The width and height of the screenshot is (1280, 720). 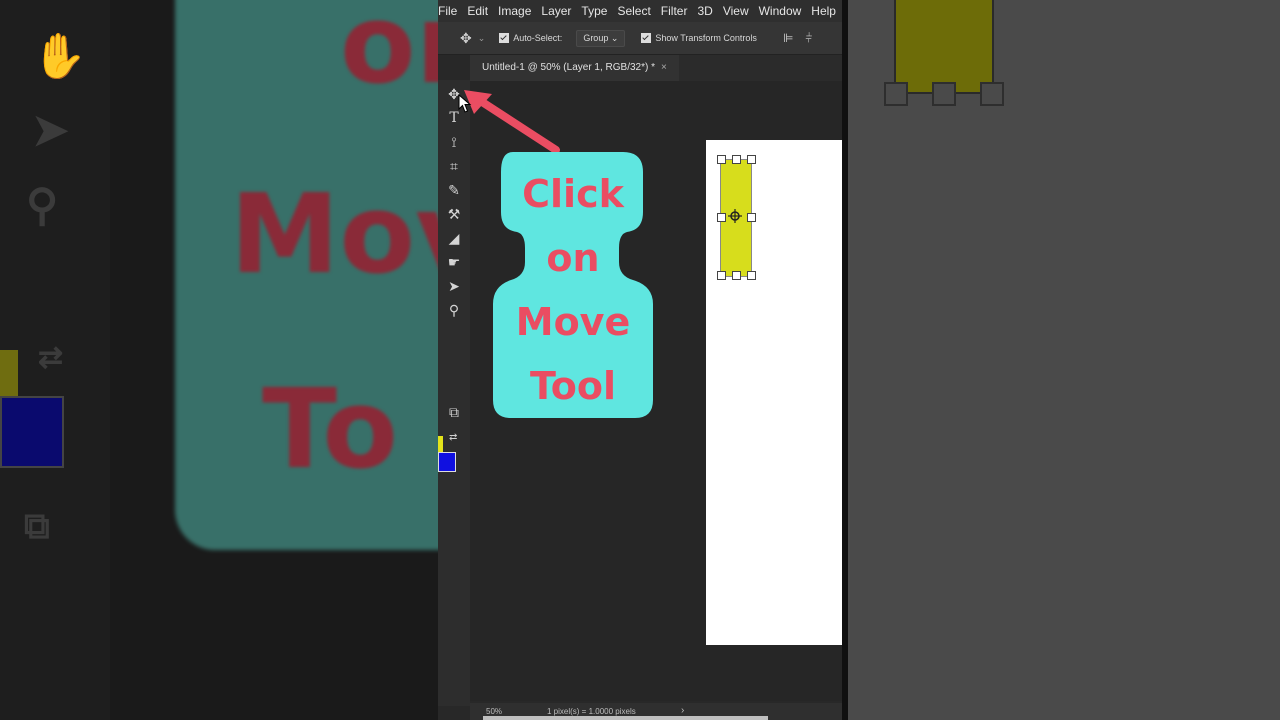 What do you see at coordinates (633, 11) in the screenshot?
I see `menu-select: Select` at bounding box center [633, 11].